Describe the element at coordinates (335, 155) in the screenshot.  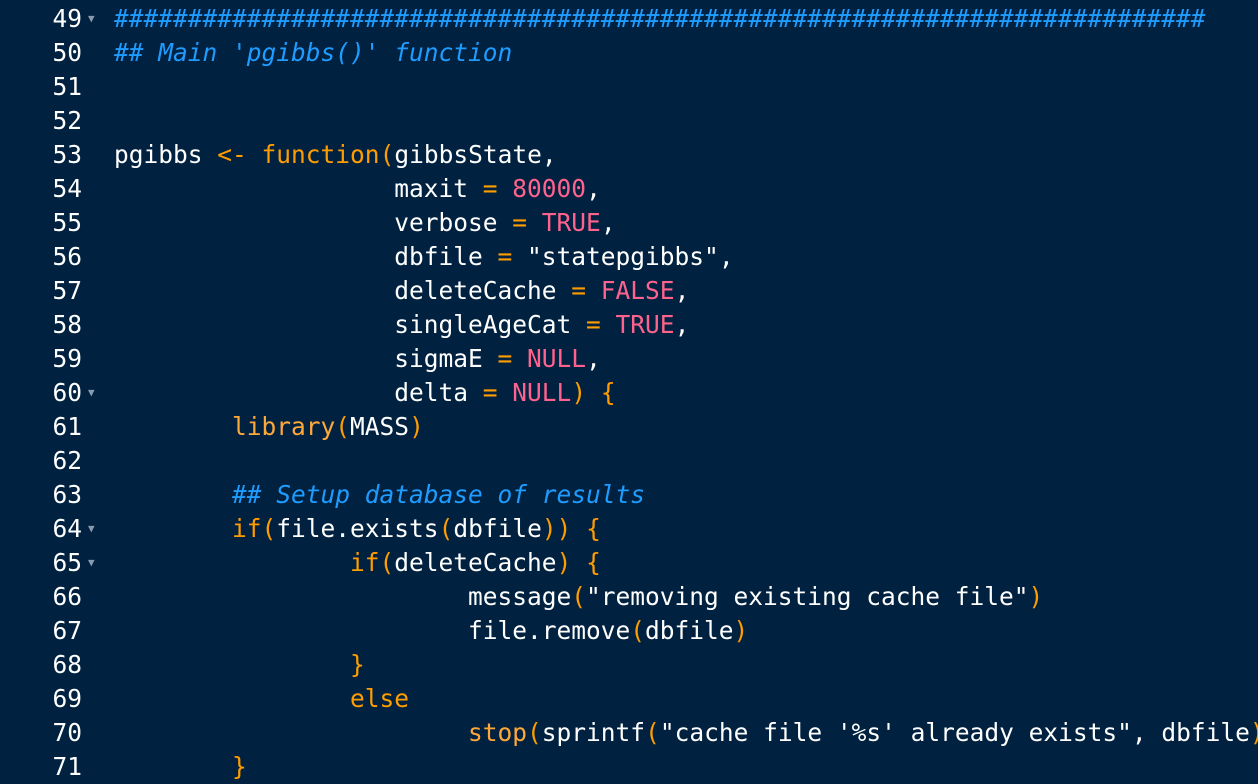
I see `code-text: pgibbs <- function(gibbsState,` at that location.